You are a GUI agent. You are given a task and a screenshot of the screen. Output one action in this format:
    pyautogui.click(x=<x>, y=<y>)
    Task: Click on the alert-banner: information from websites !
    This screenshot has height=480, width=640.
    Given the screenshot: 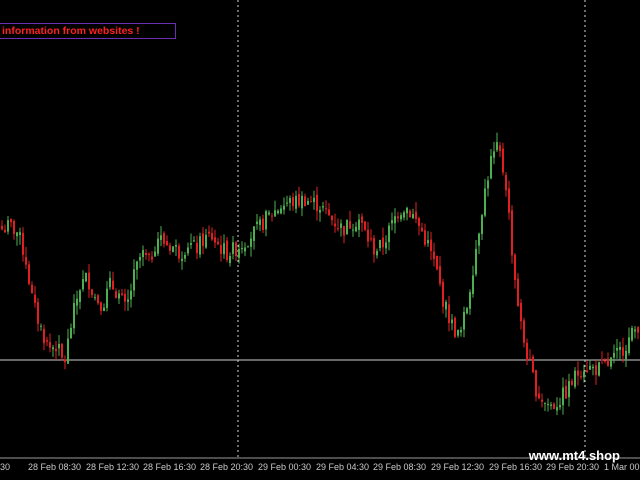 What is the action you would take?
    pyautogui.click(x=88, y=31)
    